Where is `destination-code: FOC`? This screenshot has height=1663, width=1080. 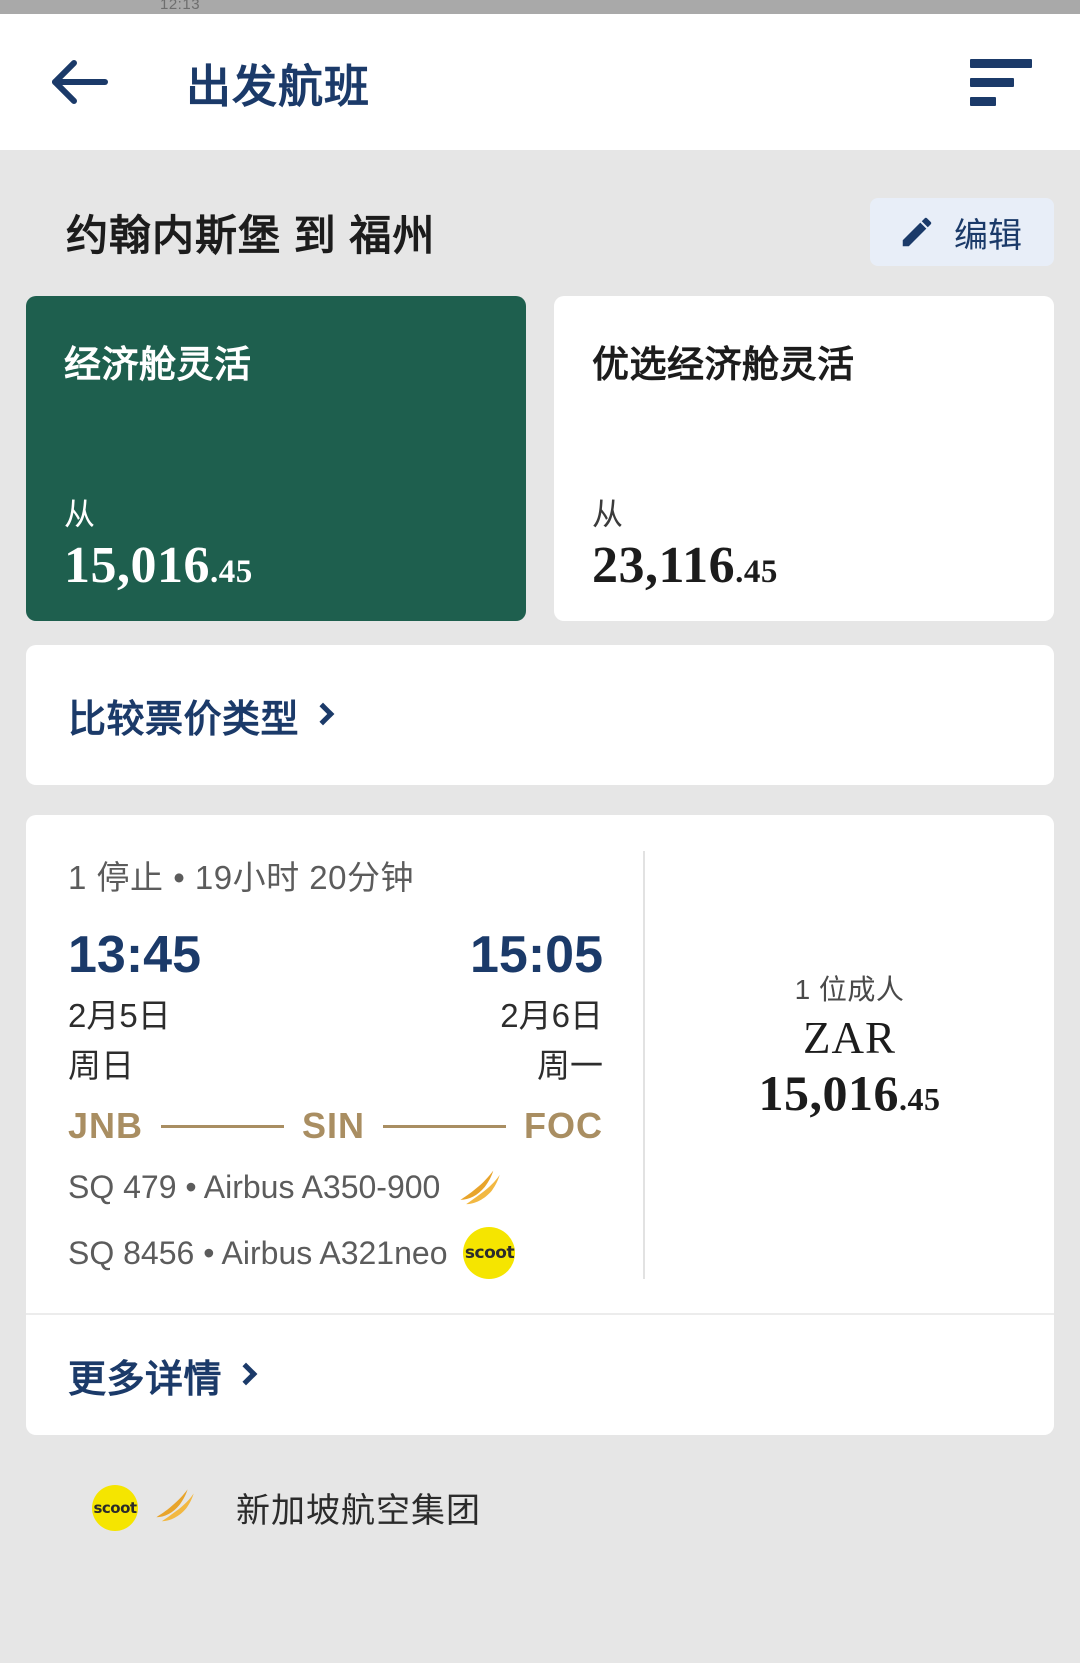
destination-code: FOC is located at coordinates (564, 1125).